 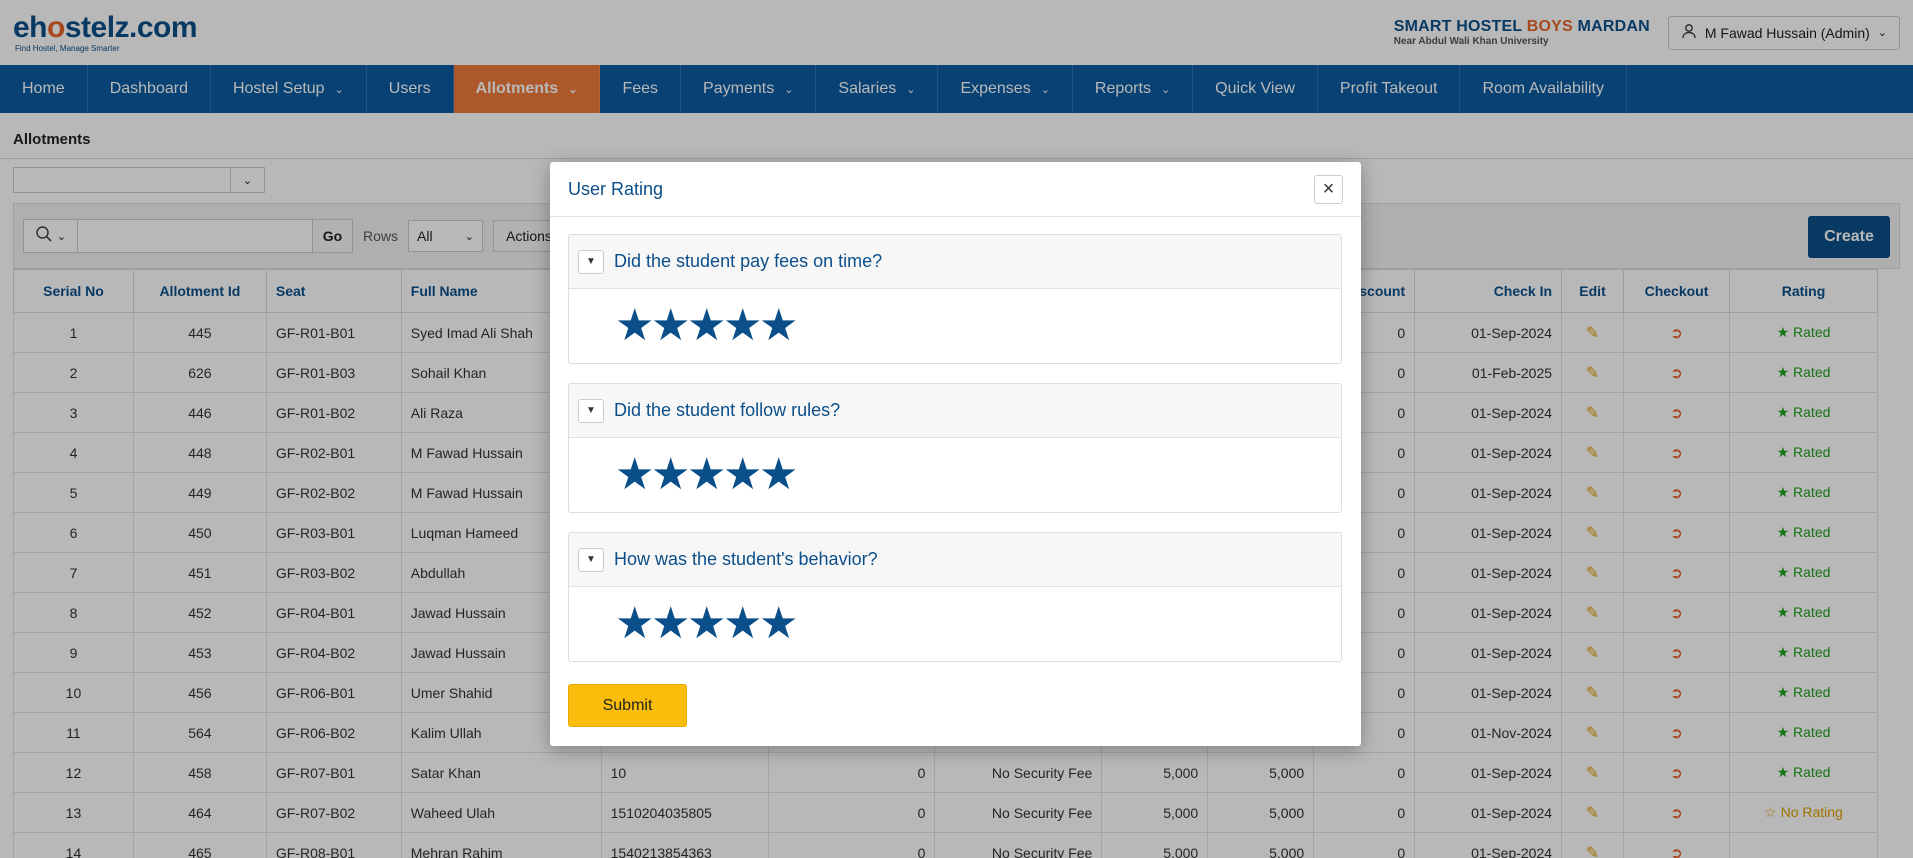 What do you see at coordinates (955, 411) in the screenshot?
I see `question-header: ▼ Did the student follow rules?` at bounding box center [955, 411].